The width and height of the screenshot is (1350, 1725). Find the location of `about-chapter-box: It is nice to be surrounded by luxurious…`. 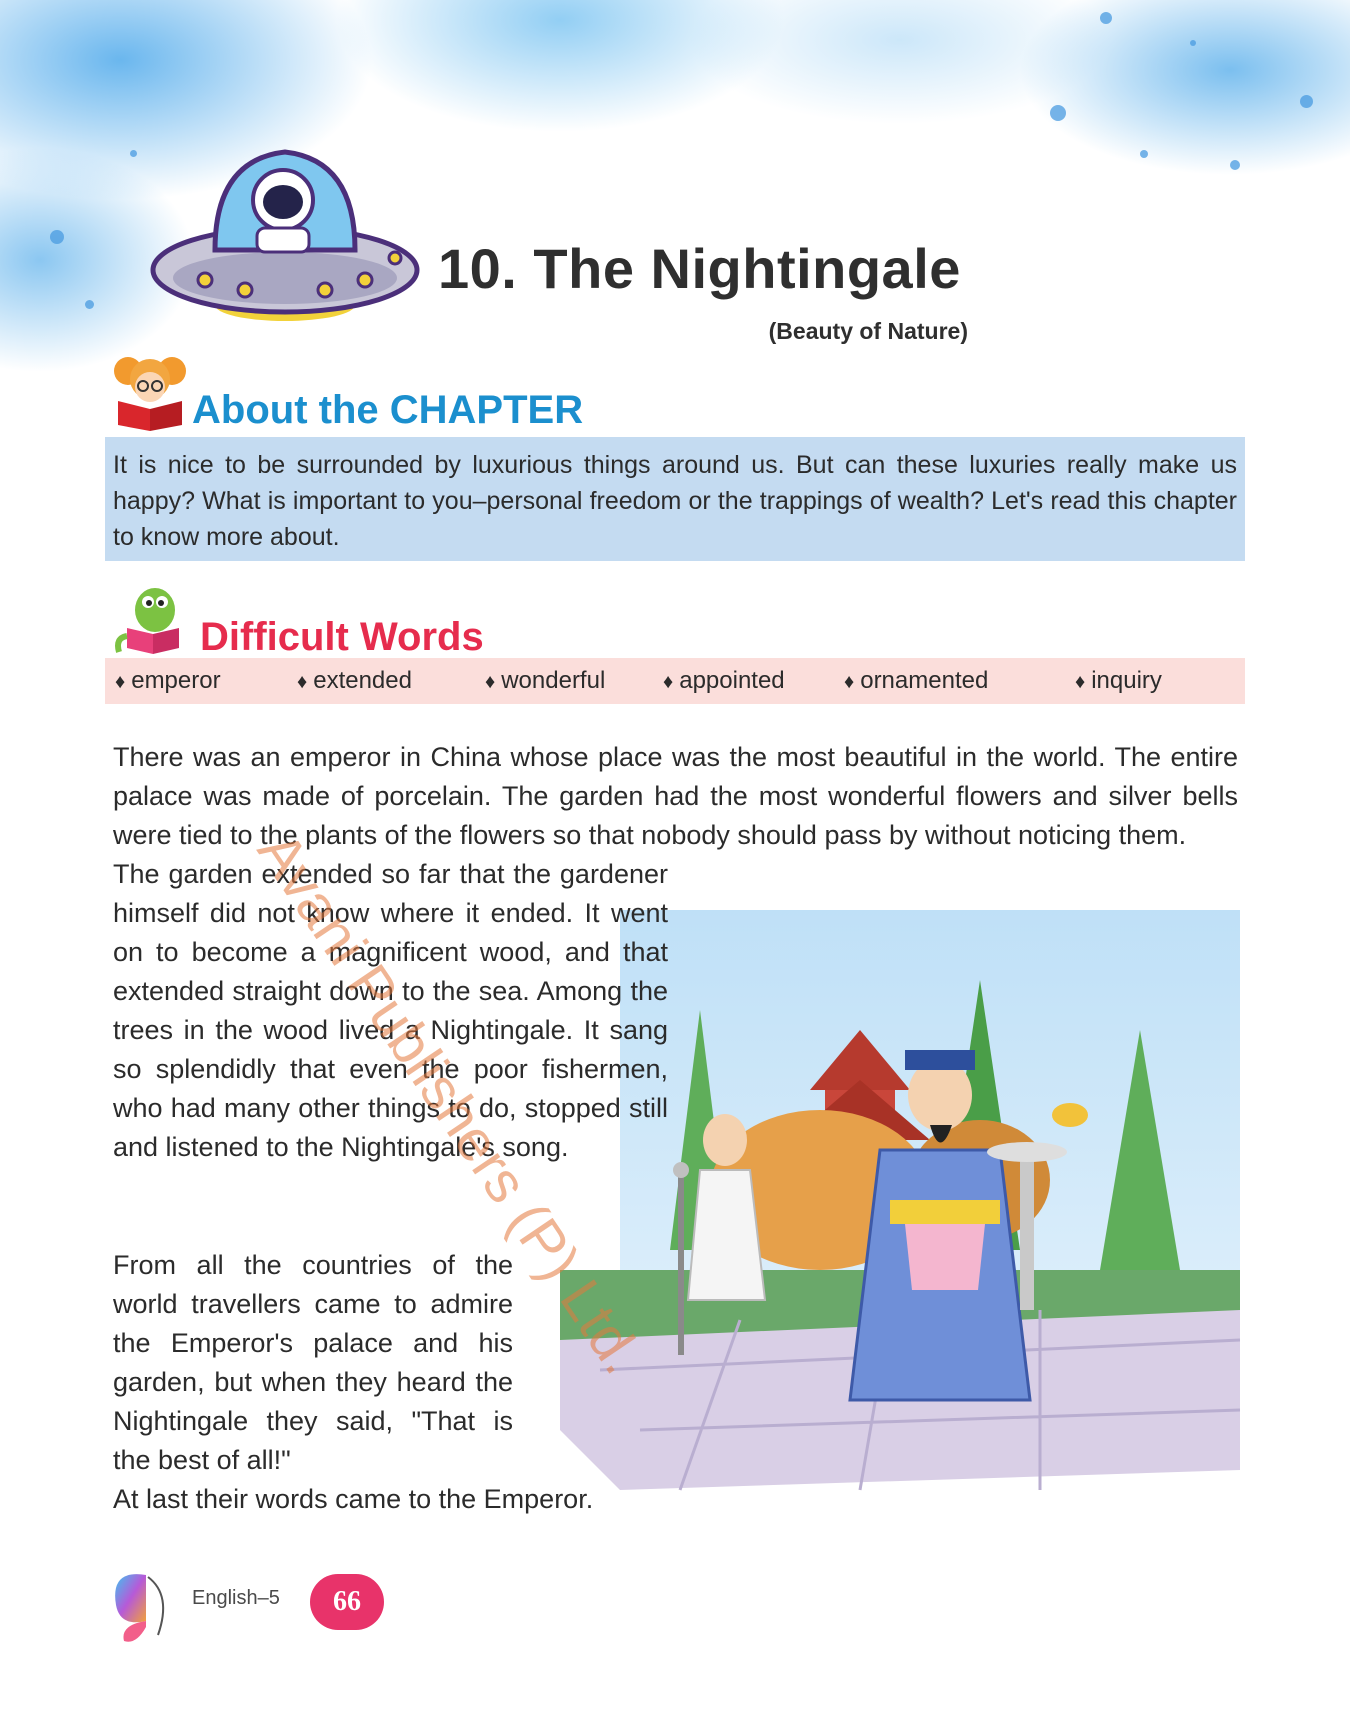

about-chapter-box: It is nice to be surrounded by luxurious… is located at coordinates (675, 499).